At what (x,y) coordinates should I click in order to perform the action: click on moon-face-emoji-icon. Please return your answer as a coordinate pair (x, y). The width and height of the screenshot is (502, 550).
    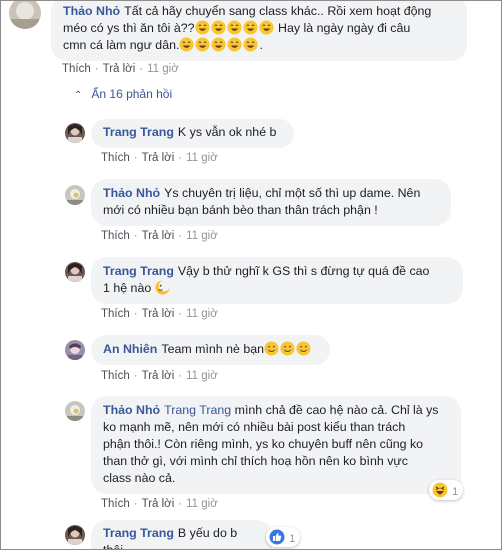
    Looking at the image, I should click on (162, 287).